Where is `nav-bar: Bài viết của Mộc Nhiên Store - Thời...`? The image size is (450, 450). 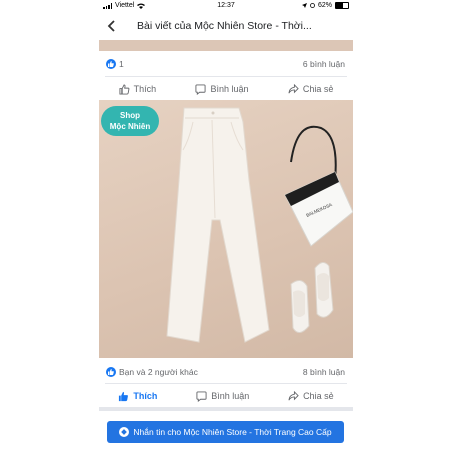
nav-bar: Bài viết của Mộc Nhiên Store - Thời... is located at coordinates (226, 26).